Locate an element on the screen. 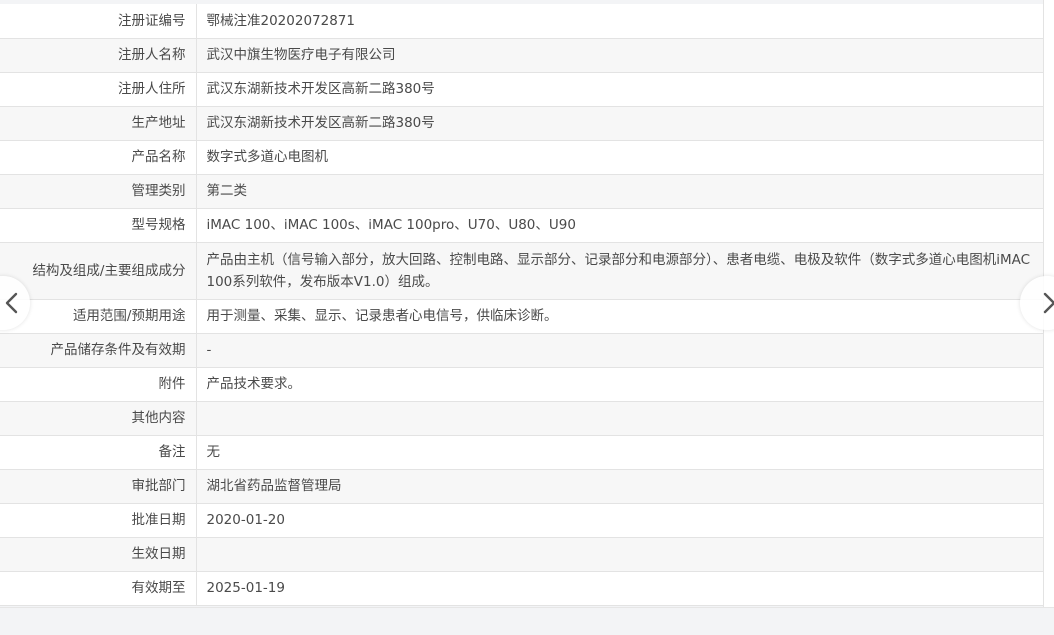 The width and height of the screenshot is (1054, 635). table-row: 产品储存条件及有效期 - is located at coordinates (521, 350).